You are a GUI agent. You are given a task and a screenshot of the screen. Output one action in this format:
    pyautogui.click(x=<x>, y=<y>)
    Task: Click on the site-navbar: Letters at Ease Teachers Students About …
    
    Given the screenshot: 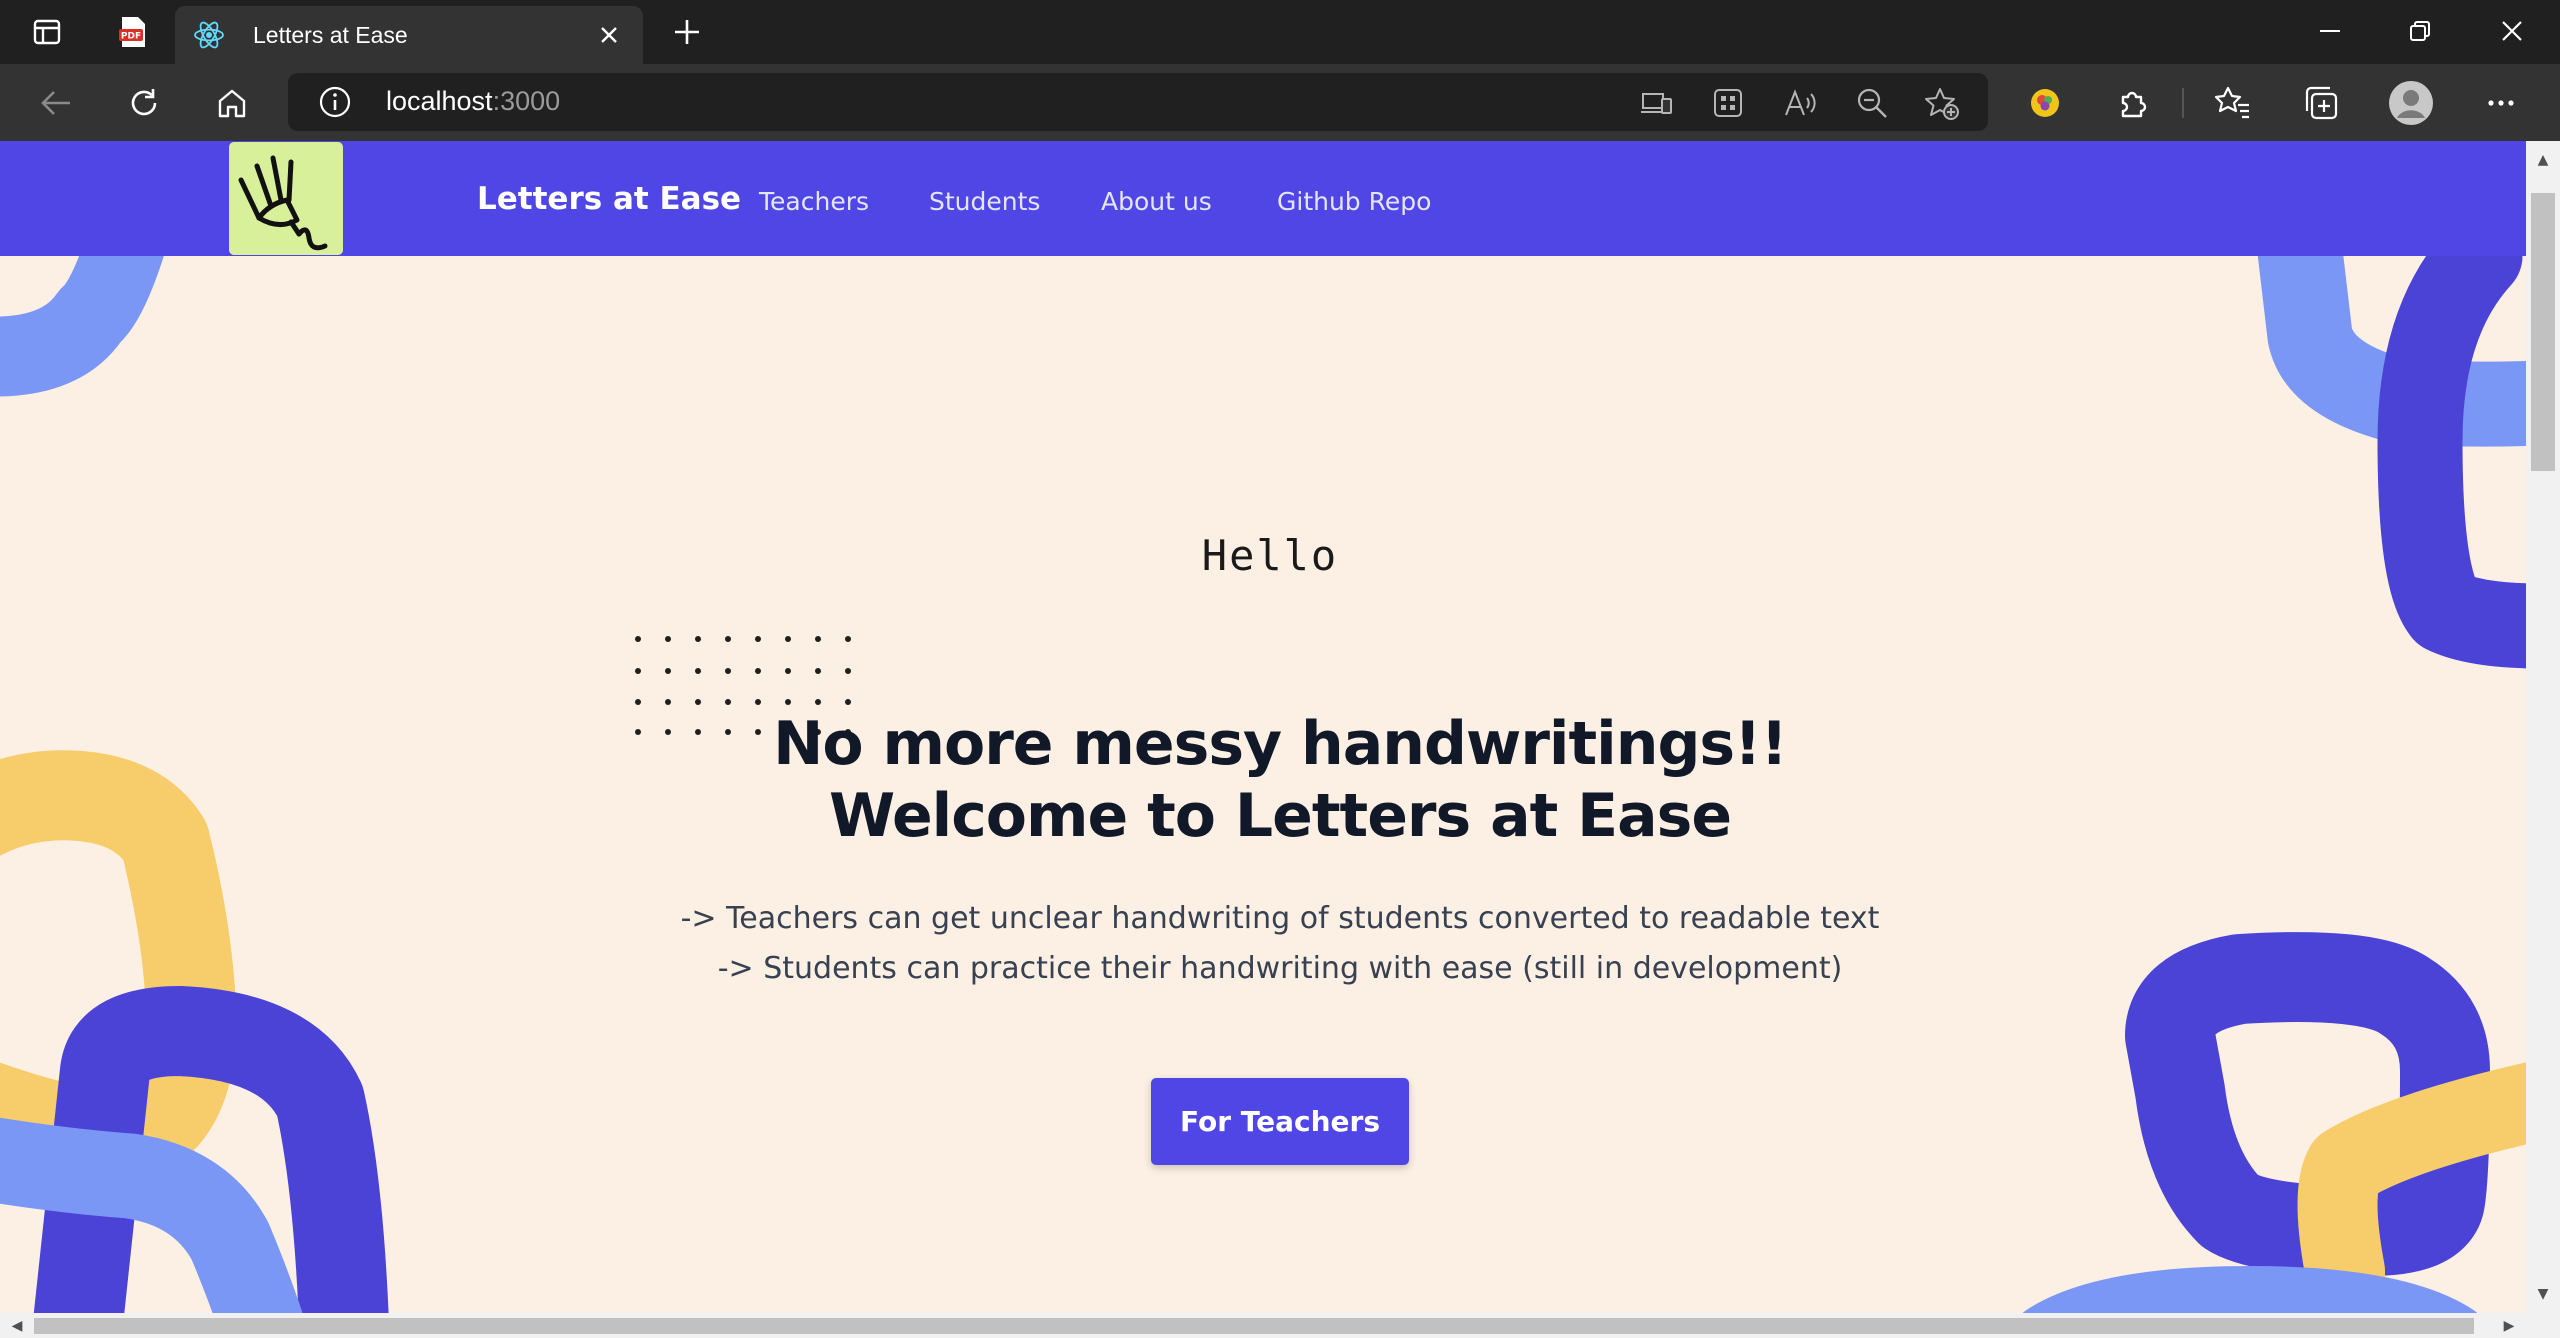 What is the action you would take?
    pyautogui.click(x=1263, y=198)
    